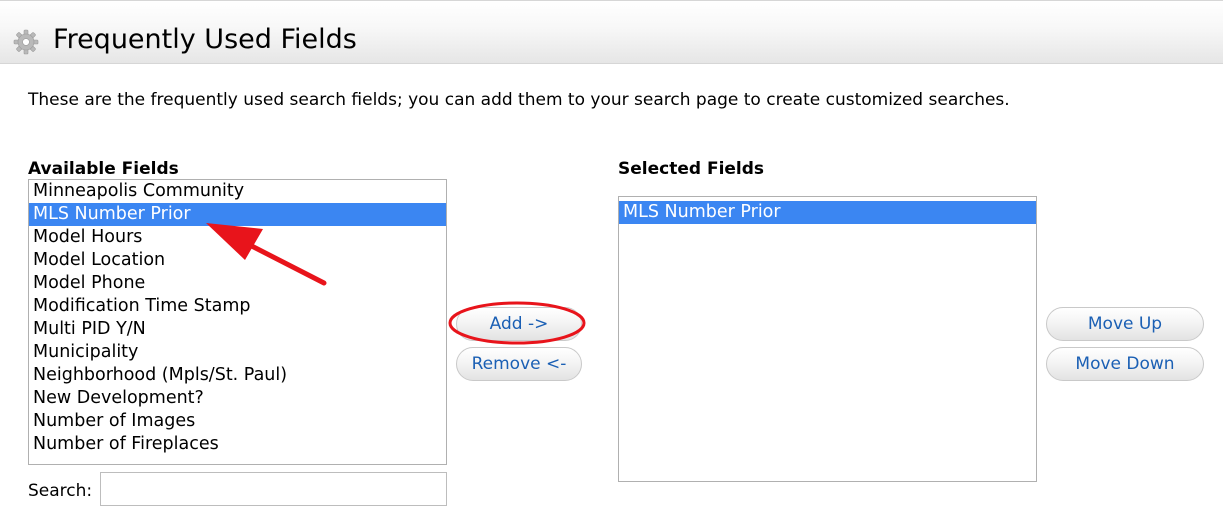  Describe the element at coordinates (237, 444) in the screenshot. I see `list-item: Number of Fireplaces` at that location.